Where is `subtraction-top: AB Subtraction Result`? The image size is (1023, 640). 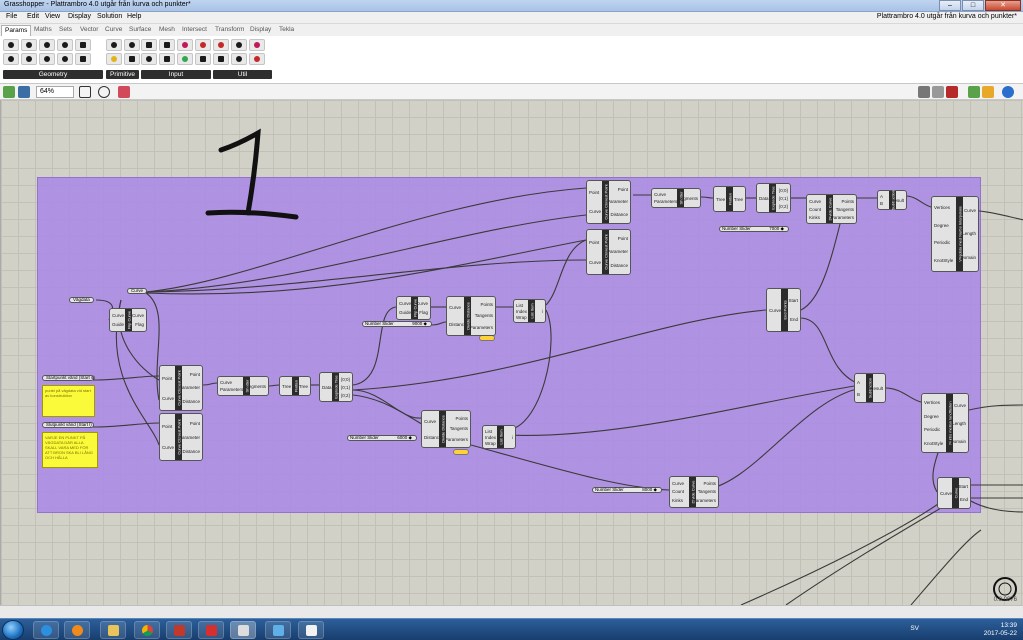 subtraction-top: AB Subtraction Result is located at coordinates (892, 200).